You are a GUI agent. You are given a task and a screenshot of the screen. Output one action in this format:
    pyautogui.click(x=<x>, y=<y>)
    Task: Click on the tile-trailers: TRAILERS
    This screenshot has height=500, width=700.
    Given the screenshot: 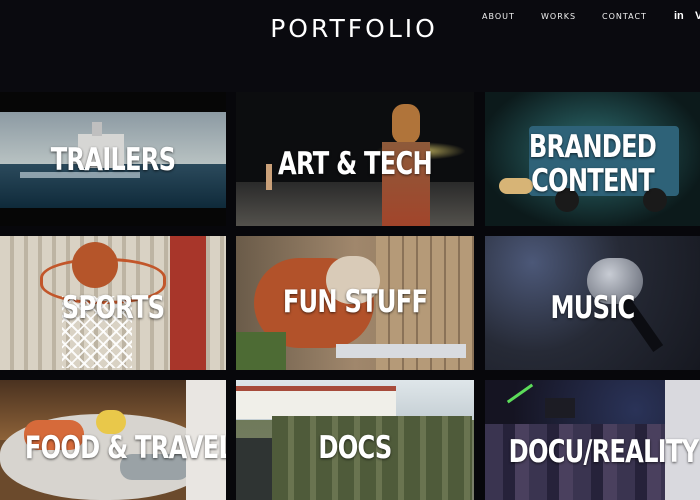 What is the action you would take?
    pyautogui.click(x=113, y=159)
    